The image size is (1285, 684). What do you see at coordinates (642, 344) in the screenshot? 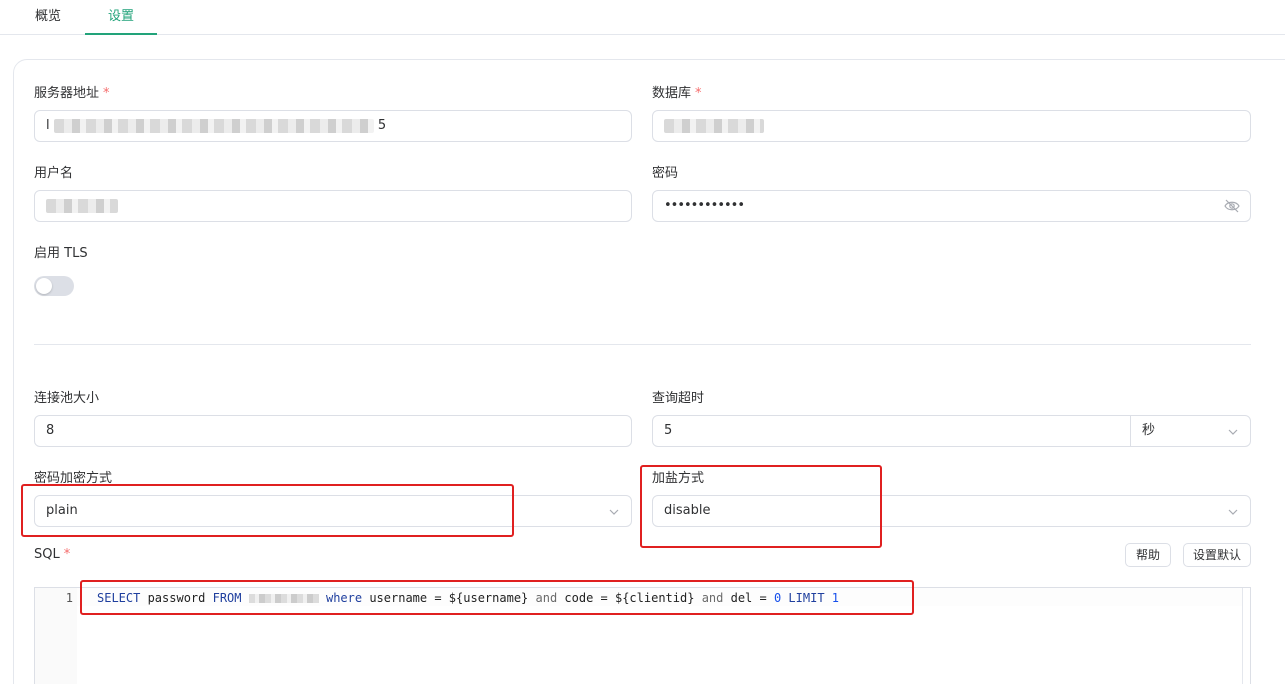
I see `section-divider` at bounding box center [642, 344].